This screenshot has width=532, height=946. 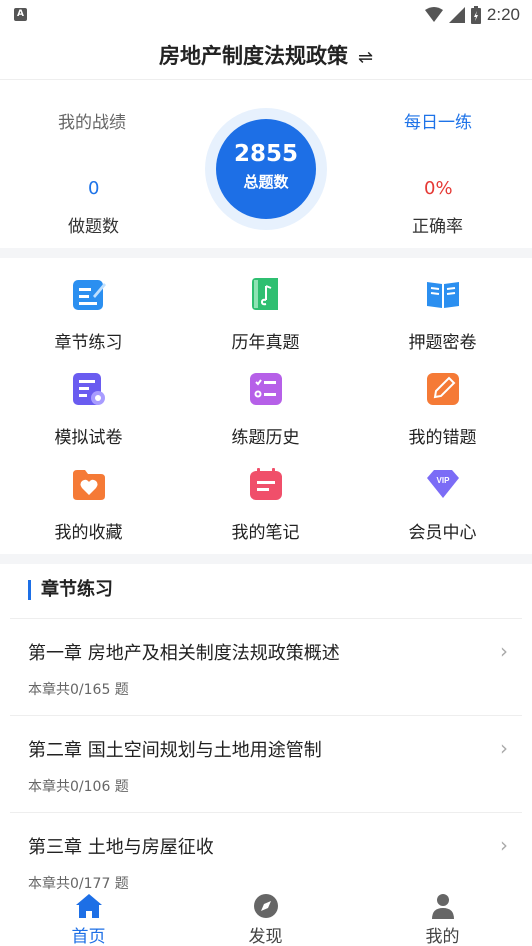 I want to click on grid-item-label: 我的笔记, so click(x=265, y=533).